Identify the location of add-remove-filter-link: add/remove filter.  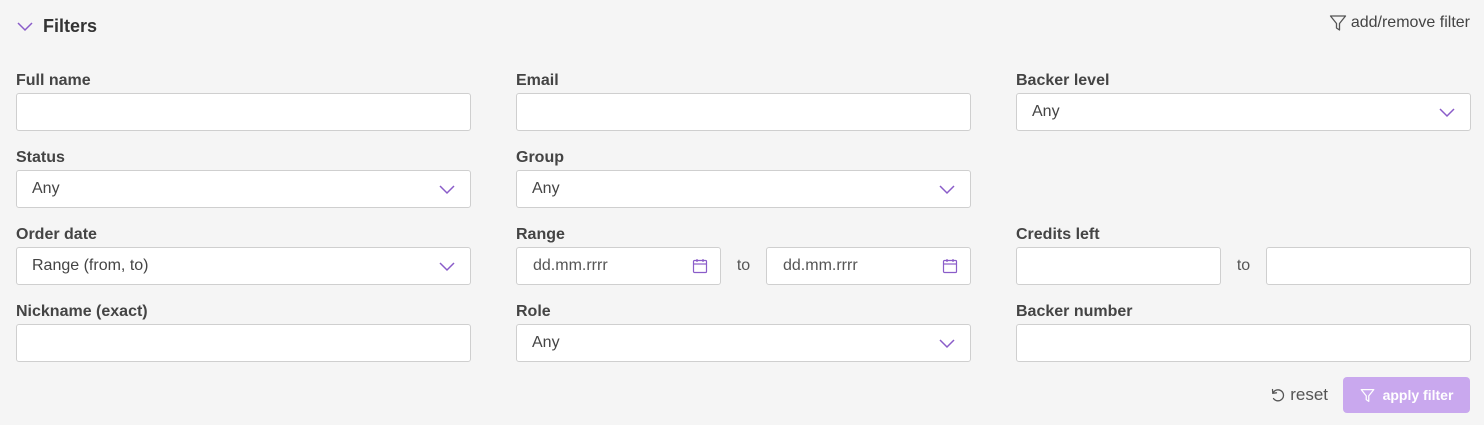
(1399, 23).